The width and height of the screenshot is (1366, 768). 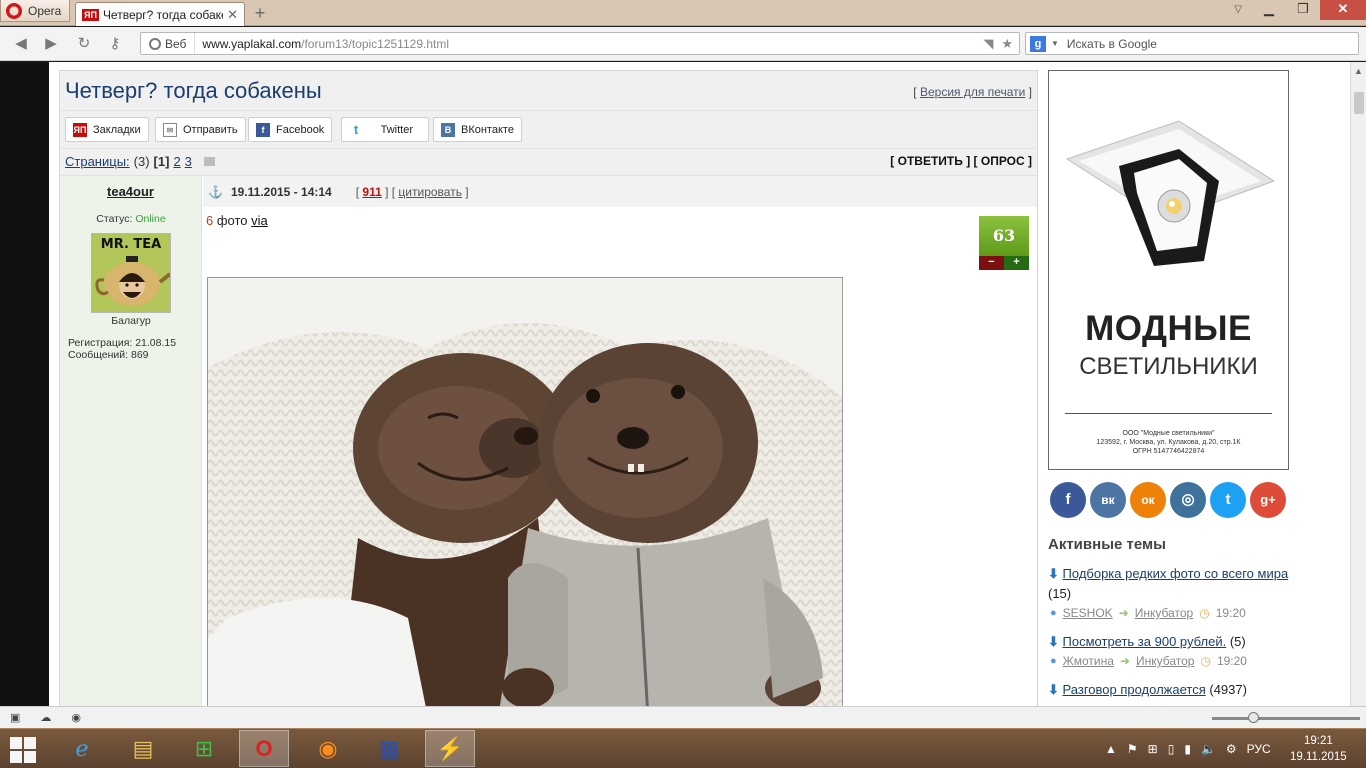 What do you see at coordinates (1259, 749) in the screenshot?
I see `language-indicator: РУС` at bounding box center [1259, 749].